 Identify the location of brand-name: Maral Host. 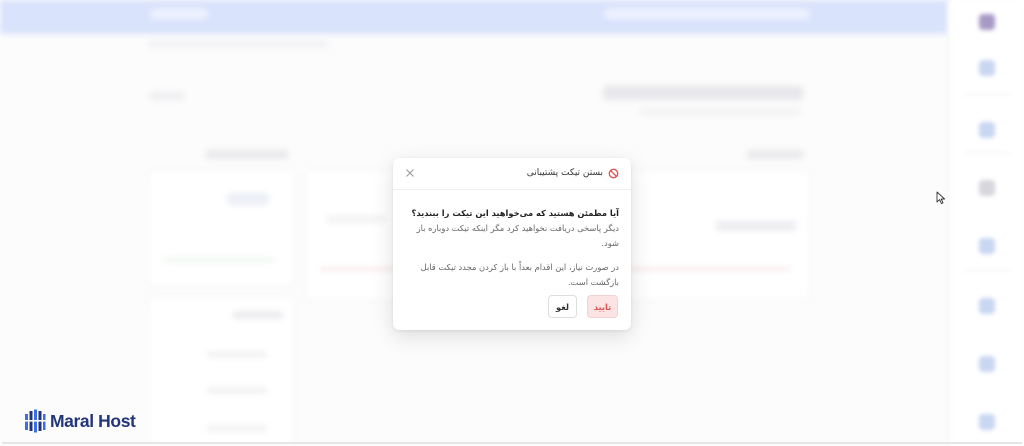
(93, 420).